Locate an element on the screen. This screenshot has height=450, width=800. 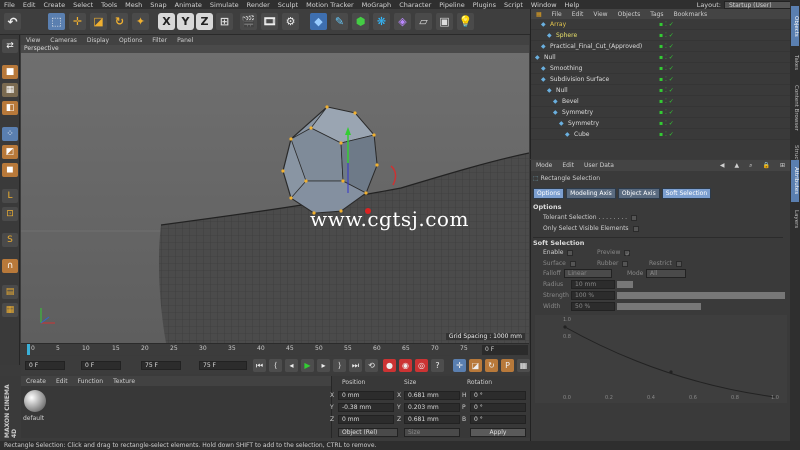
undo-icon: ↶ is located at coordinates (12, 21).